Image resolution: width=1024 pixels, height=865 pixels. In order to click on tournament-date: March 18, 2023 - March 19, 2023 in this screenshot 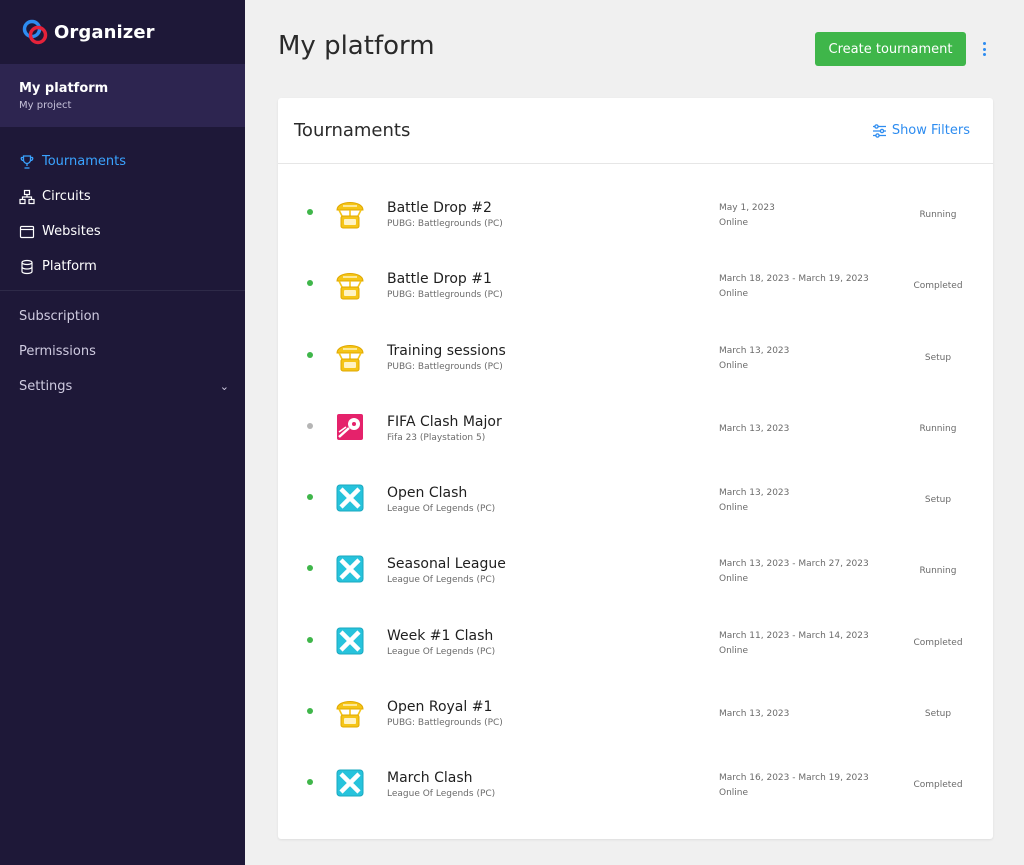, I will do `click(794, 279)`.